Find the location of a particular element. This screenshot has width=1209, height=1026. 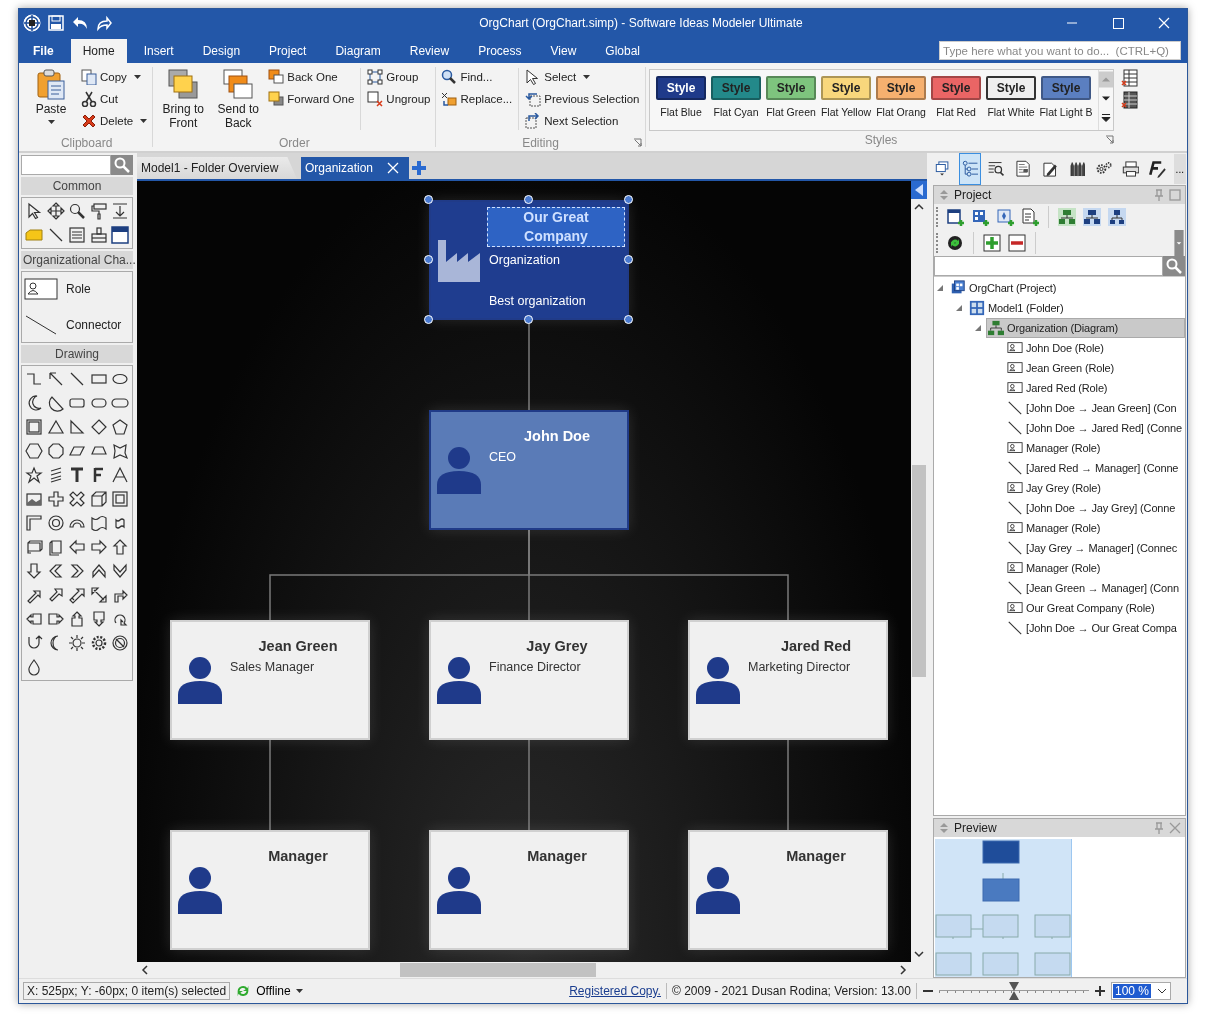

tree-item: Jean Green (Role) is located at coordinates (1095, 368).